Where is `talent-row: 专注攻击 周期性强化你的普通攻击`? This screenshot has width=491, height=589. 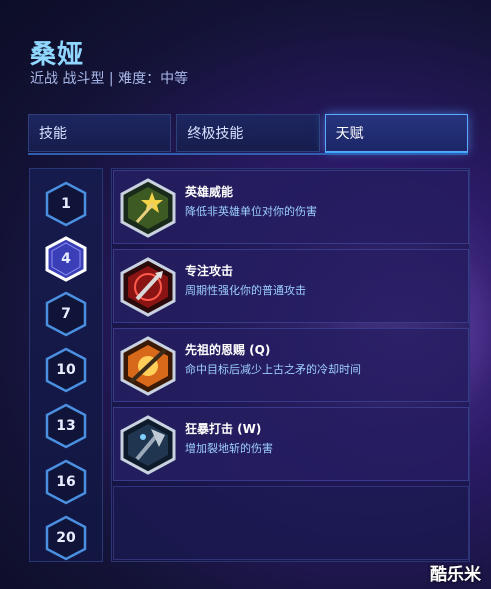 talent-row: 专注攻击 周期性强化你的普通攻击 is located at coordinates (291, 286).